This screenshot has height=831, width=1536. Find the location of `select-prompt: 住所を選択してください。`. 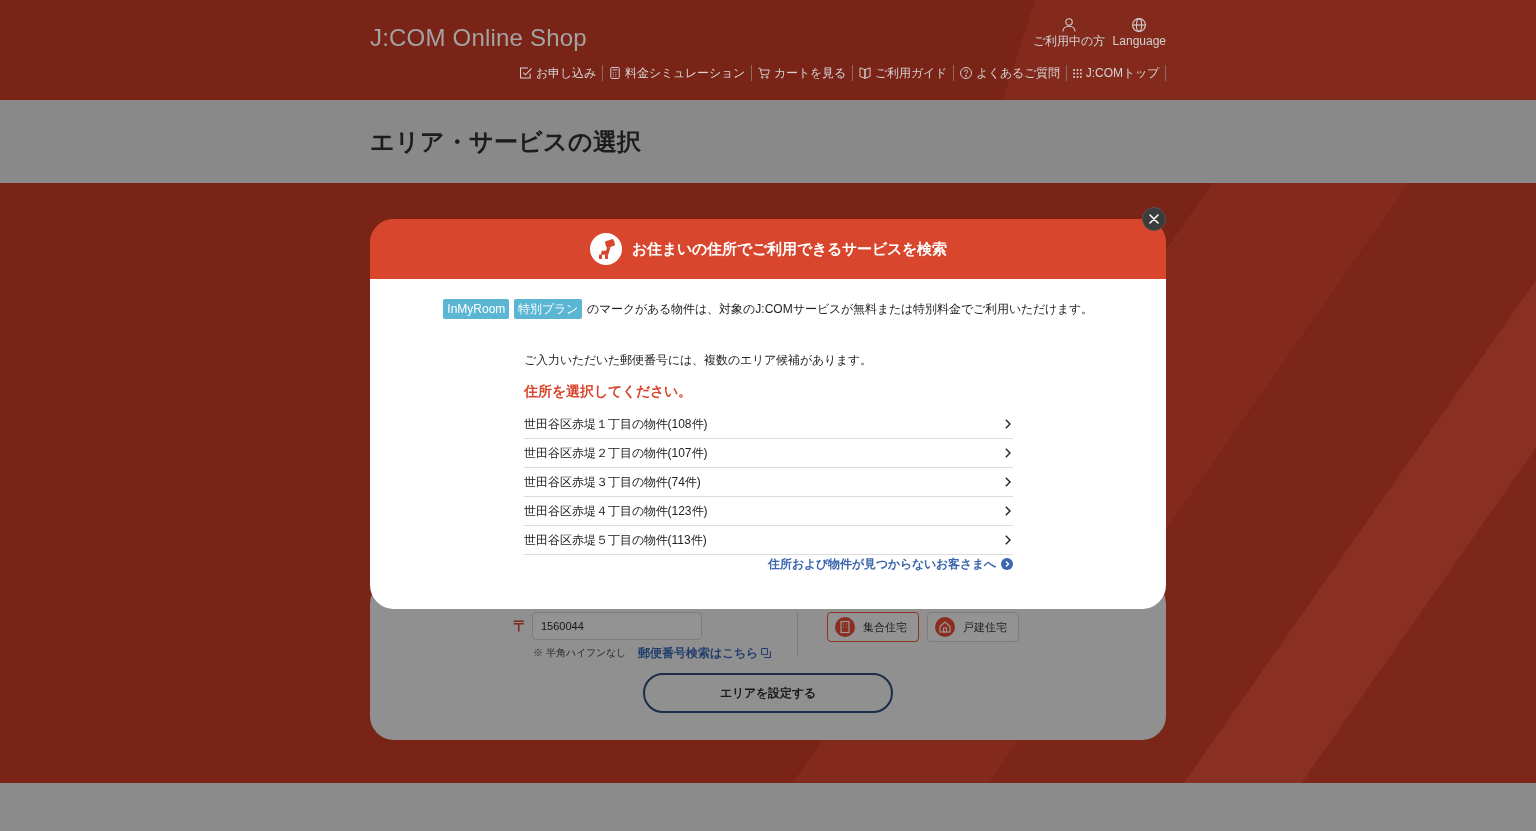

select-prompt: 住所を選択してください。 is located at coordinates (608, 391).